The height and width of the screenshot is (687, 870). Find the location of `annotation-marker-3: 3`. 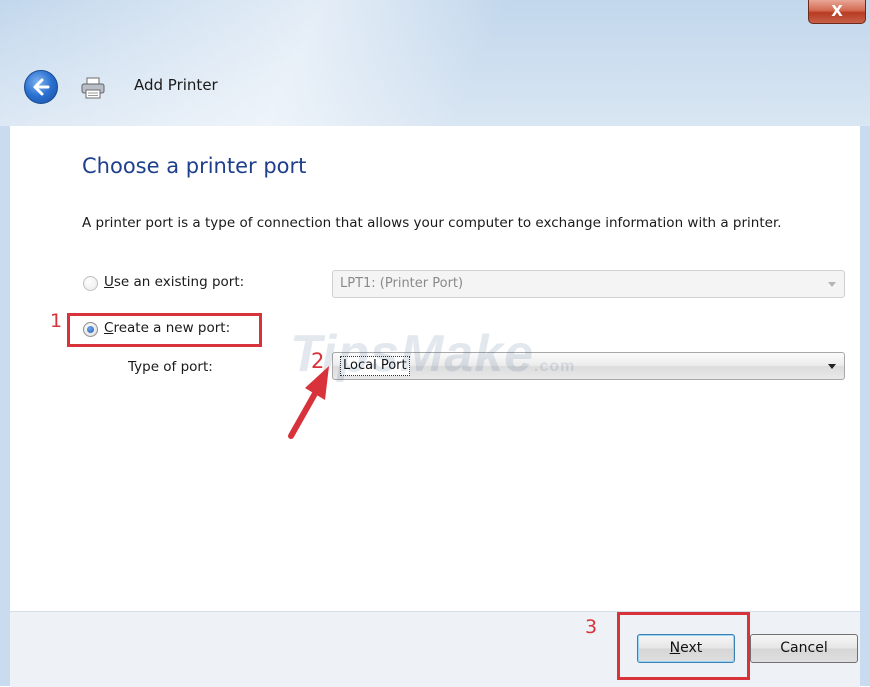

annotation-marker-3: 3 is located at coordinates (591, 627).